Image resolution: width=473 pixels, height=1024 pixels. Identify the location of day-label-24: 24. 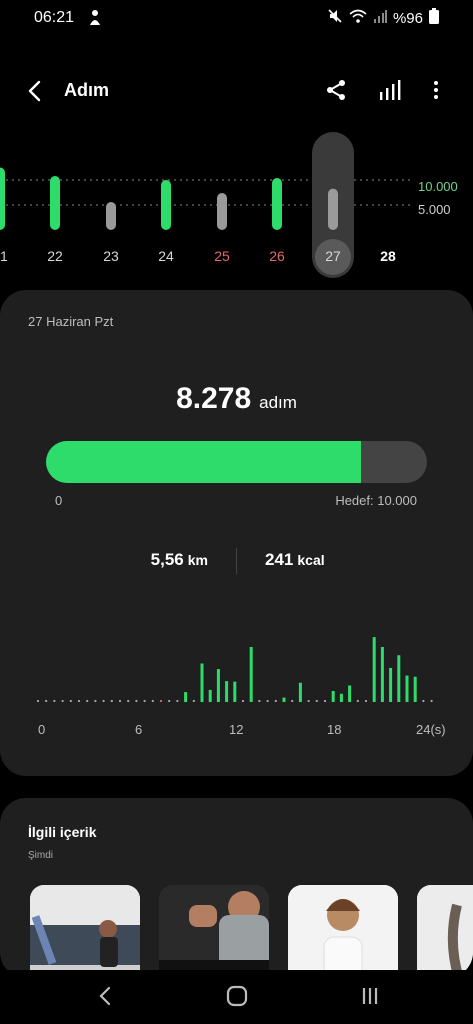
(166, 256).